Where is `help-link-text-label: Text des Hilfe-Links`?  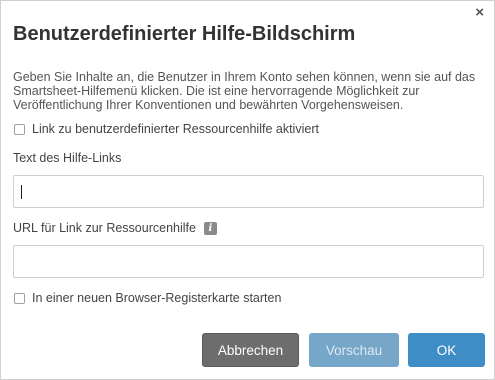
help-link-text-label: Text des Hilfe-Links is located at coordinates (67, 158).